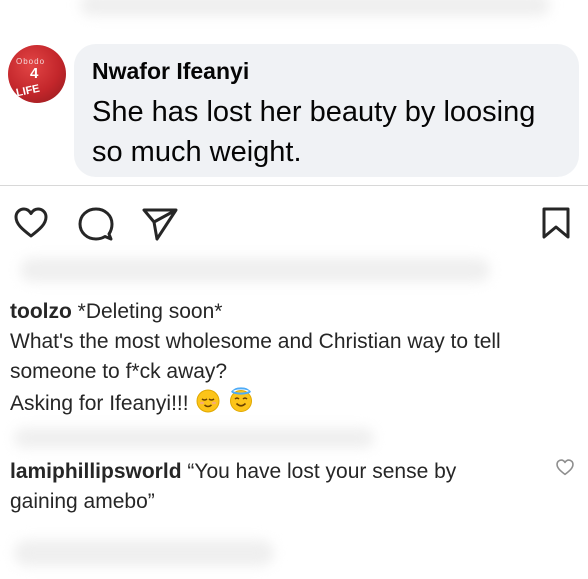 The height and width of the screenshot is (579, 588). Describe the element at coordinates (280, 312) in the screenshot. I see `comment-first-line: toolzo *Deleting soon*` at that location.